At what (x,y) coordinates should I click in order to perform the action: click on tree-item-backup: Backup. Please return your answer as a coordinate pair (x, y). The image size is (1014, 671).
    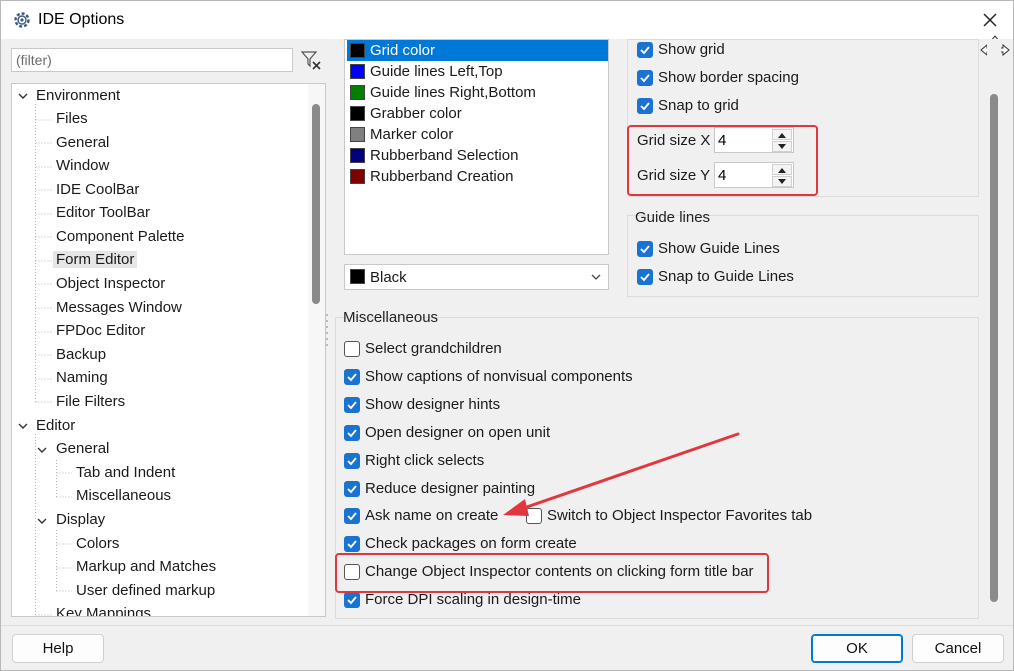
    Looking at the image, I should click on (81, 355).